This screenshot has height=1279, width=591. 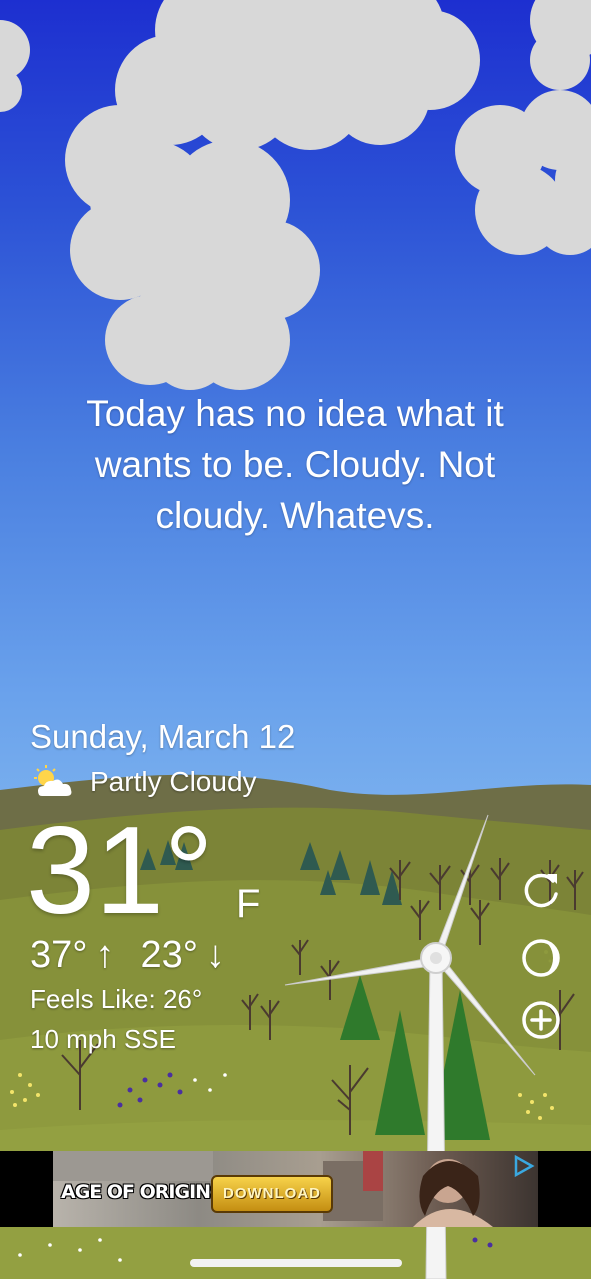 I want to click on home-indicator, so click(x=296, y=1263).